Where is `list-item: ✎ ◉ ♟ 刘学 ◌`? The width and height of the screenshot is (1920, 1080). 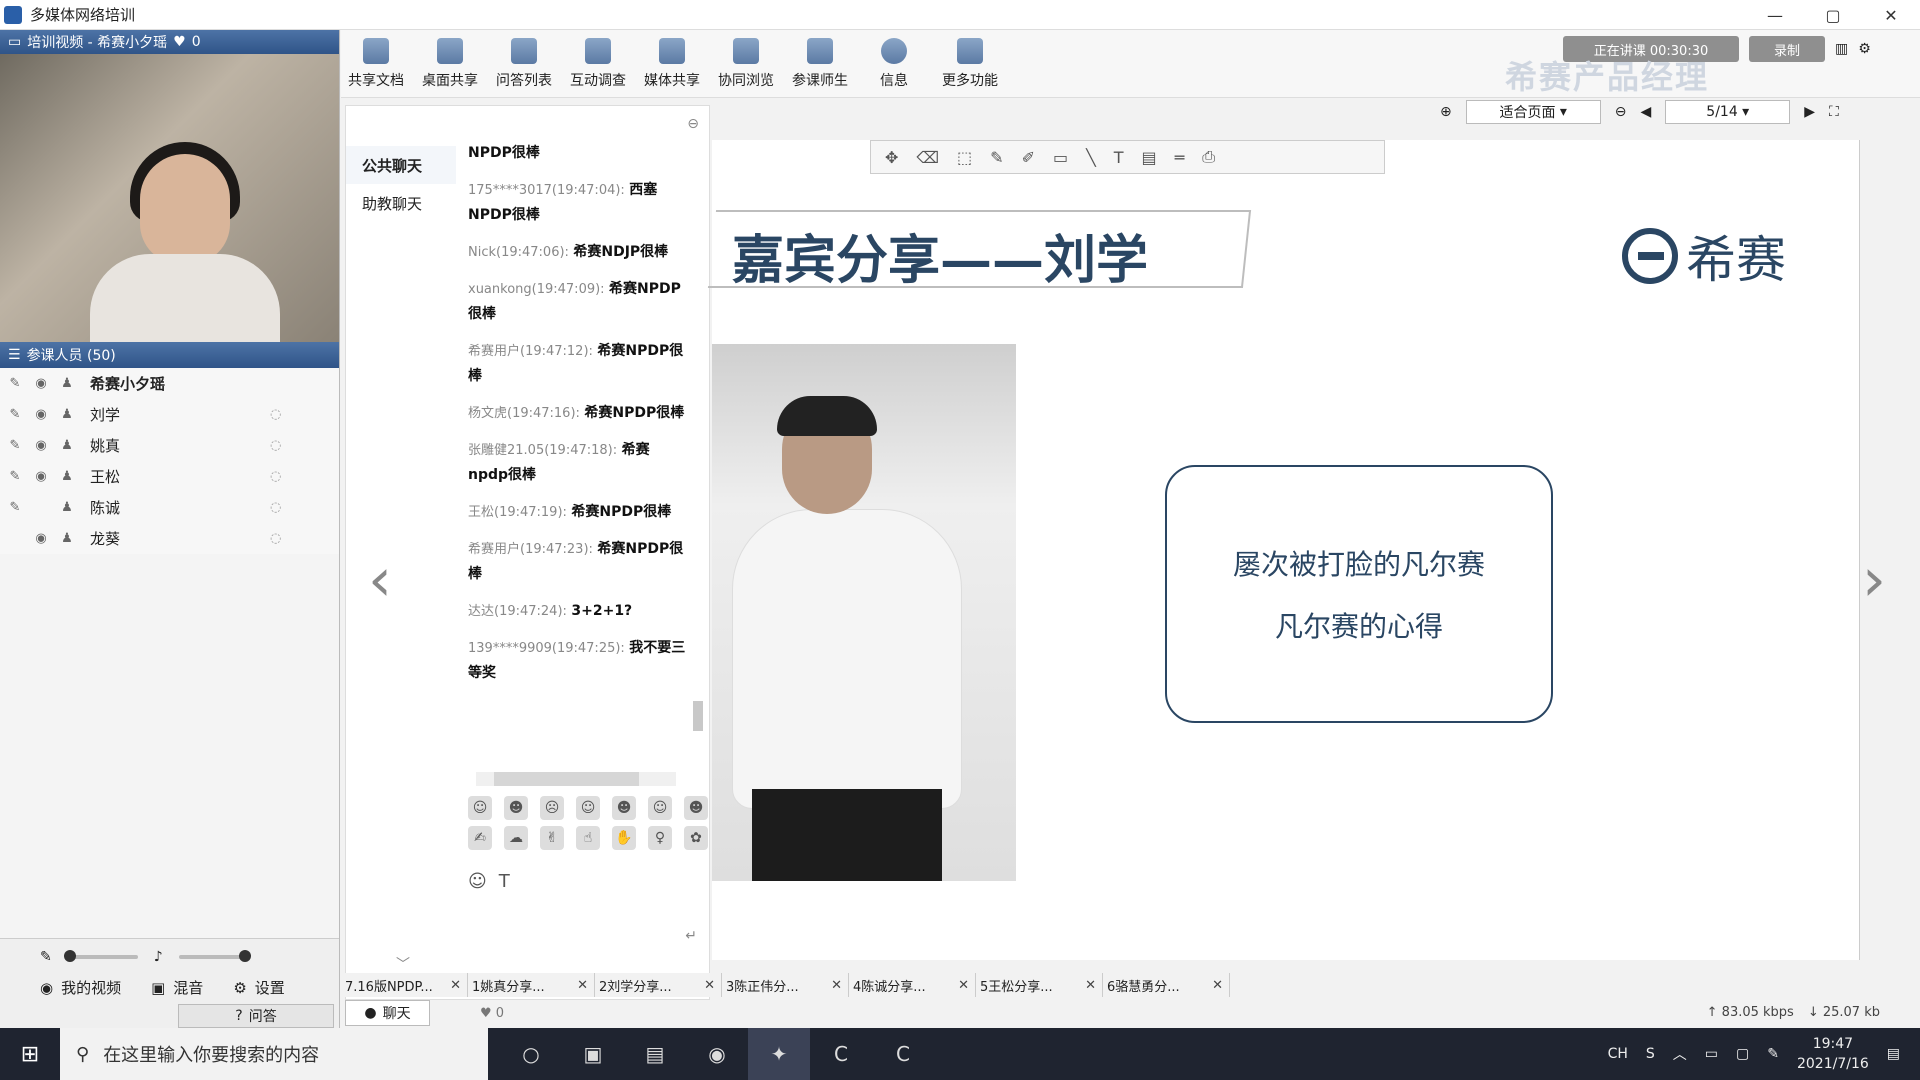
list-item: ✎ ◉ ♟ 刘学 ◌ is located at coordinates (169, 414).